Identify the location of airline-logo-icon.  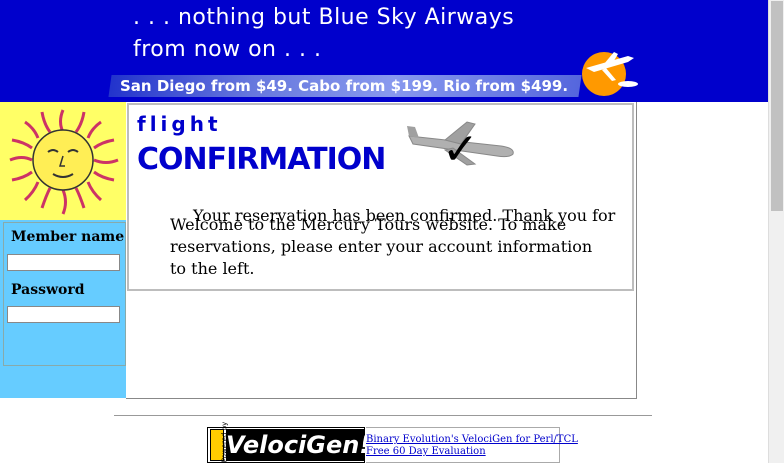
(610, 74).